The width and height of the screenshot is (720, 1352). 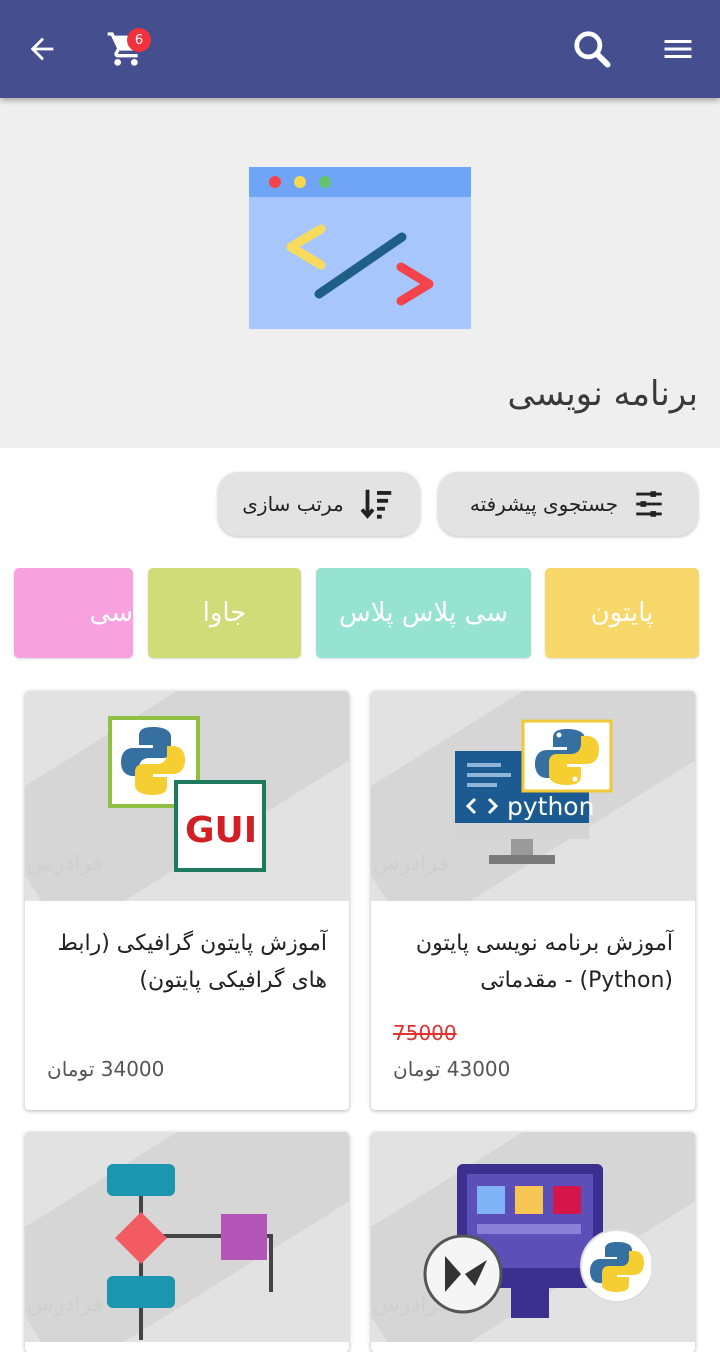 I want to click on menu-button, so click(x=678, y=49).